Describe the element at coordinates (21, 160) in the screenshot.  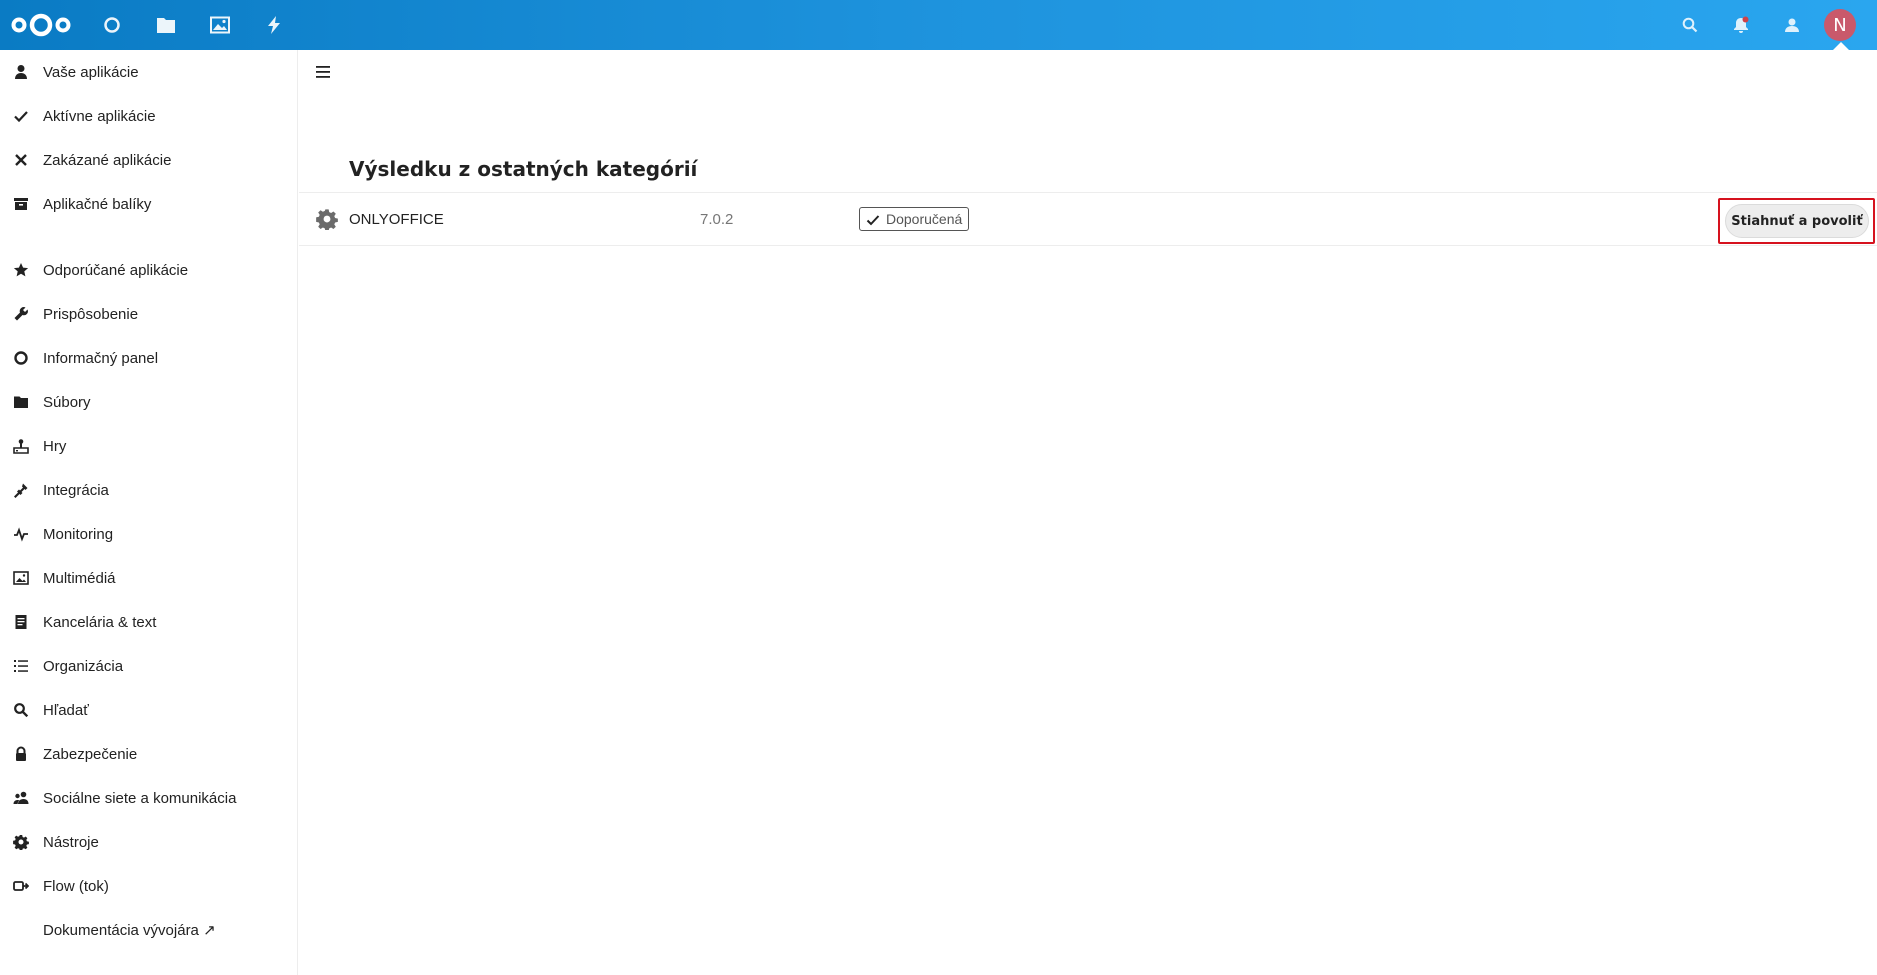
I see `close-icon` at that location.